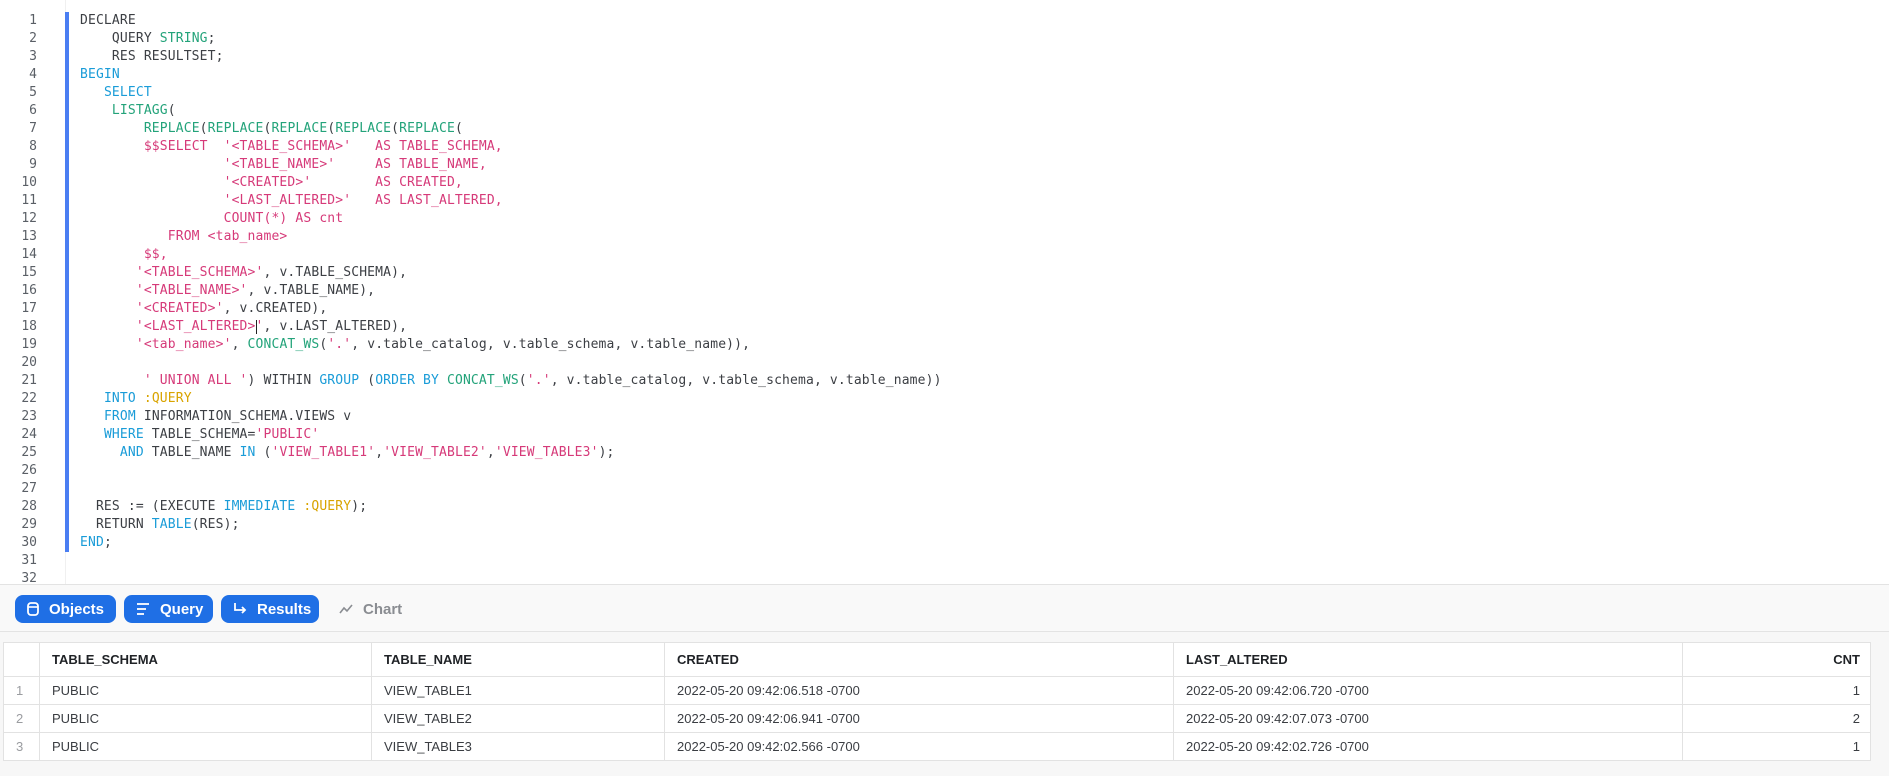  I want to click on line-number: 15, so click(29, 272).